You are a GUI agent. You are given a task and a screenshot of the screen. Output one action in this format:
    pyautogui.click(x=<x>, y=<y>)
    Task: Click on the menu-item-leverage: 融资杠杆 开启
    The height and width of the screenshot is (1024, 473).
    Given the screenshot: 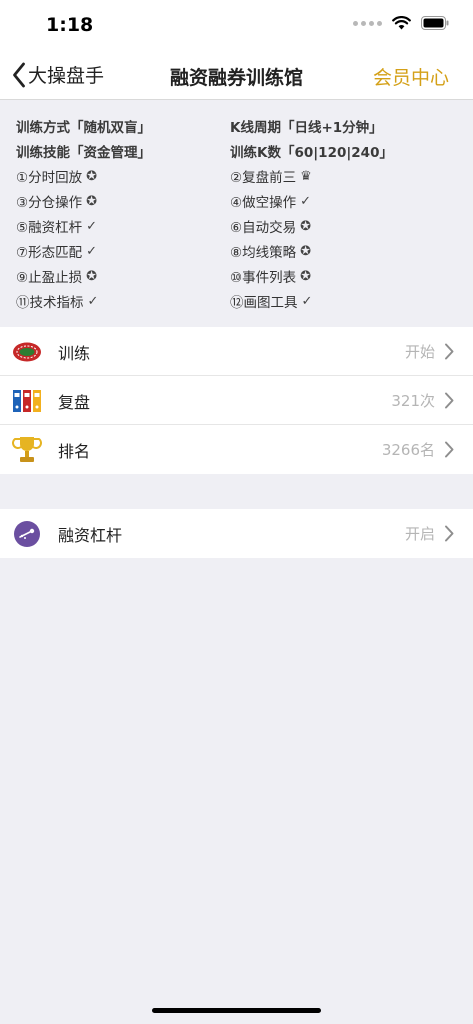 What is the action you would take?
    pyautogui.click(x=236, y=533)
    